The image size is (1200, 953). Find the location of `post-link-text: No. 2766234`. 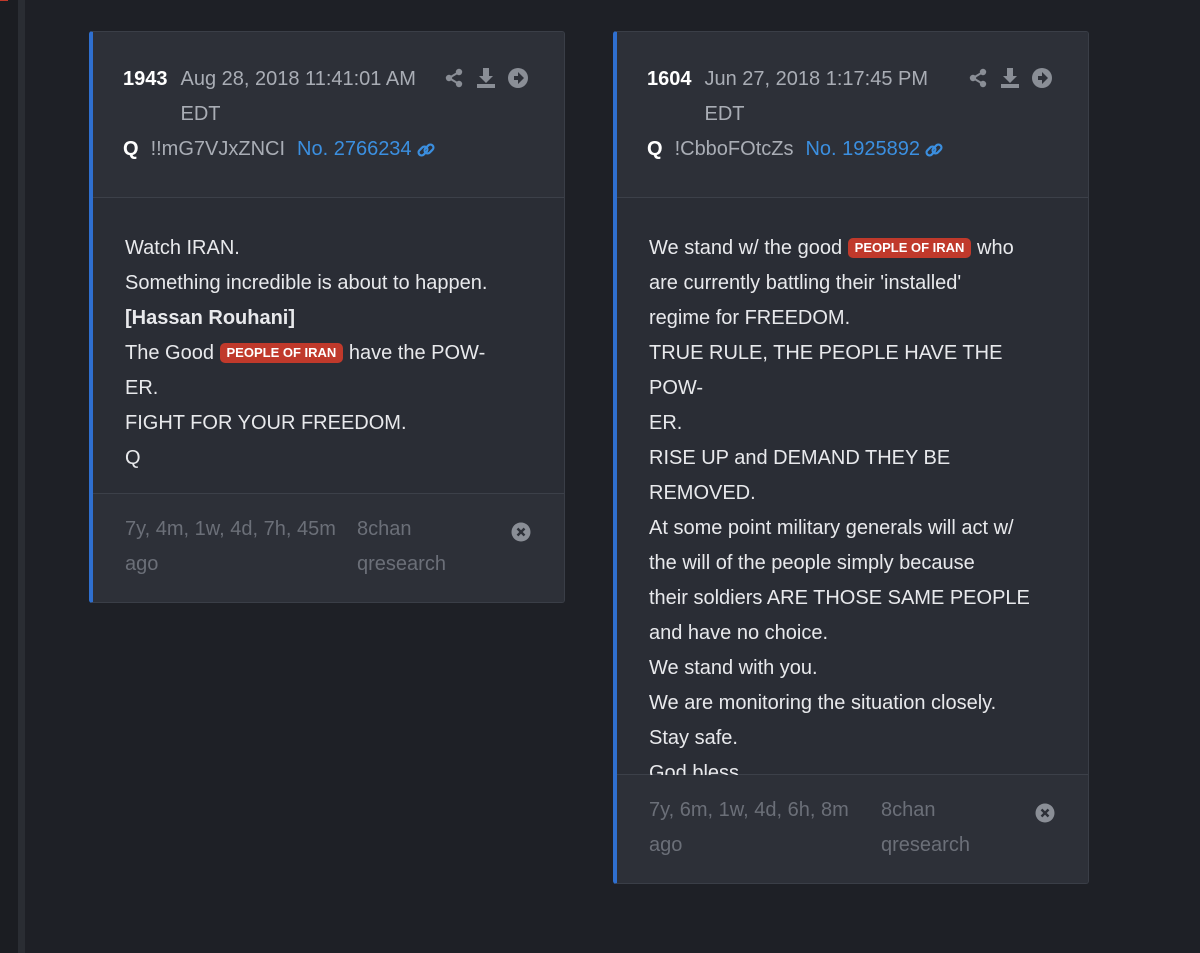

post-link-text: No. 2766234 is located at coordinates (354, 149).